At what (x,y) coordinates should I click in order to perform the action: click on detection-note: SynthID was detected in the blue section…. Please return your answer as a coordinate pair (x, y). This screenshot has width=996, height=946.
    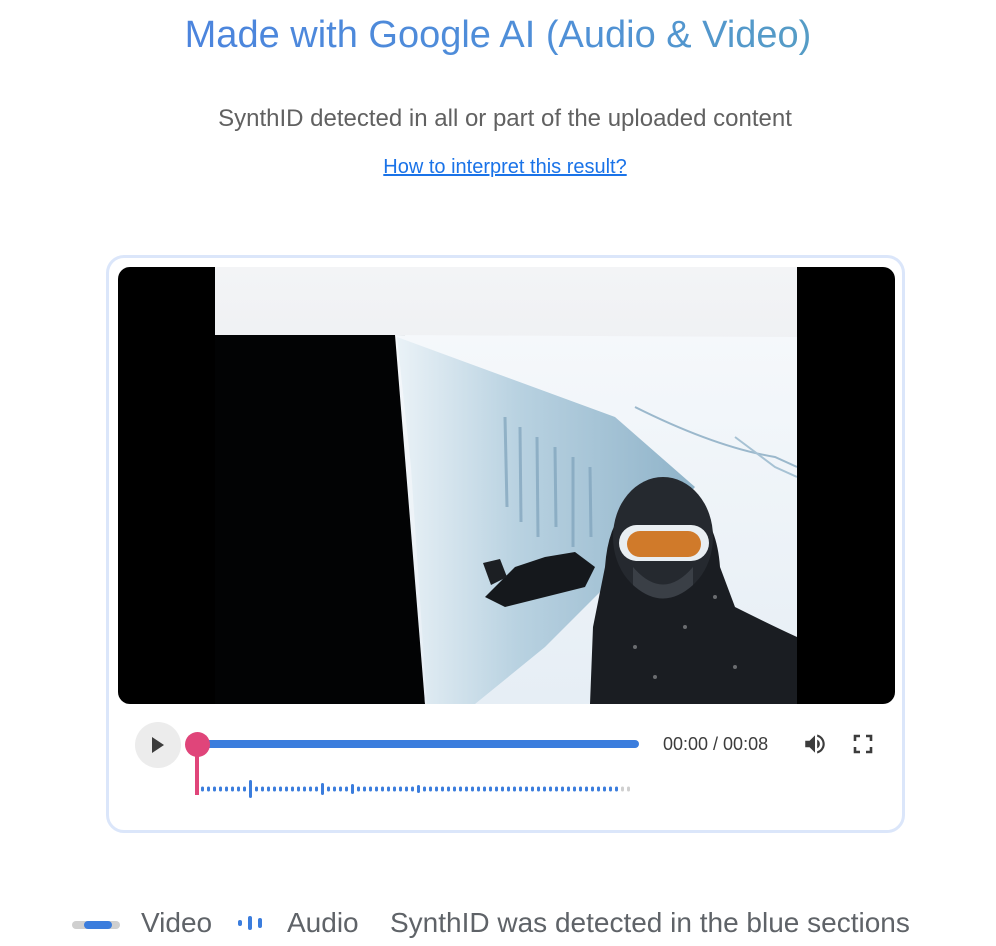
    Looking at the image, I should click on (650, 922).